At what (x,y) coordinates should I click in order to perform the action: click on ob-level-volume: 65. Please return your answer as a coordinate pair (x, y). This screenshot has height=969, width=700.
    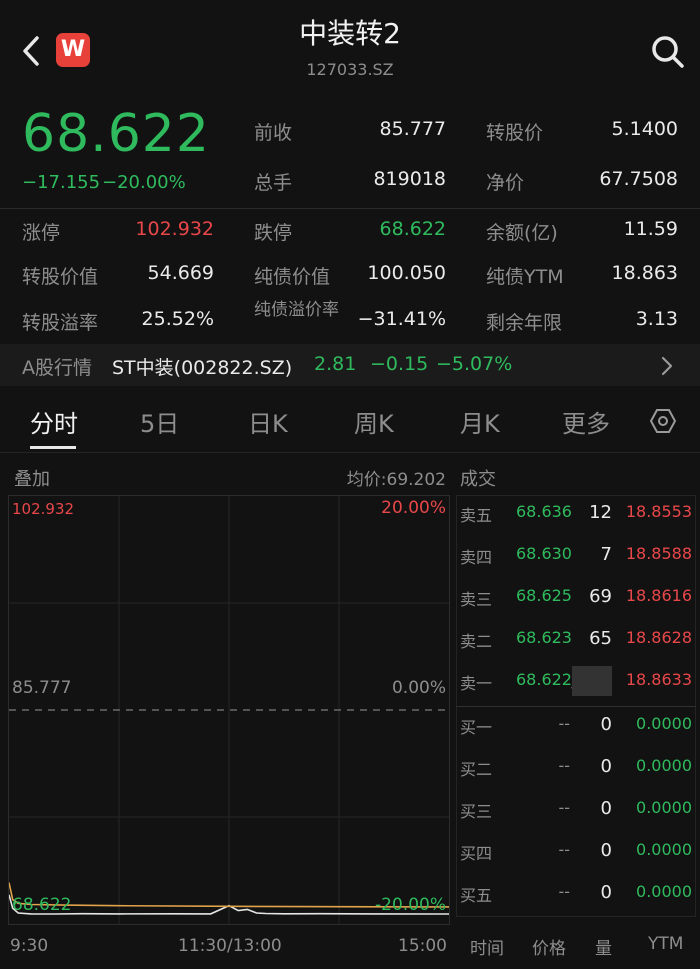
    Looking at the image, I should click on (600, 638).